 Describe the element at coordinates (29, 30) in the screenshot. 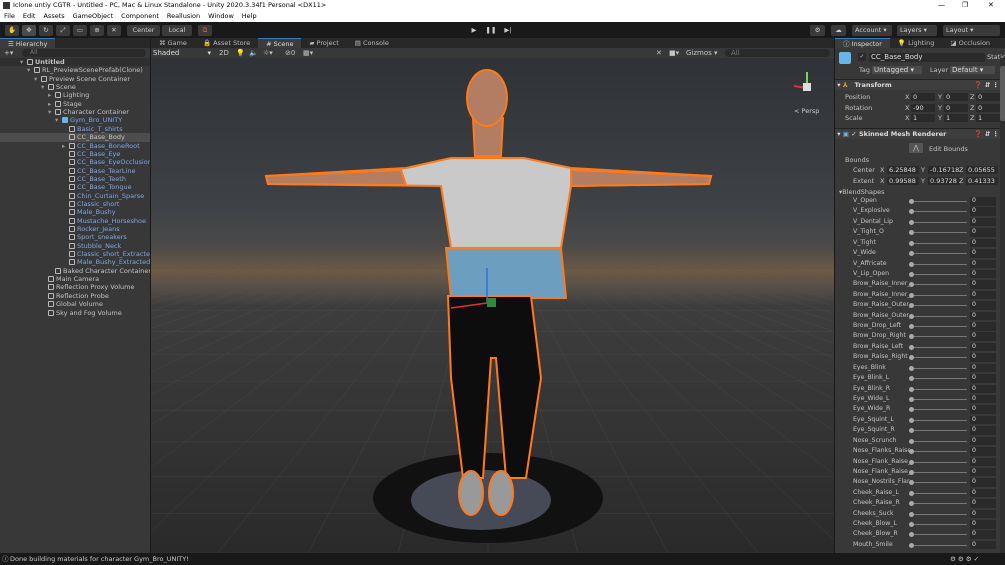

I see `move-tool-icon: ✥` at that location.